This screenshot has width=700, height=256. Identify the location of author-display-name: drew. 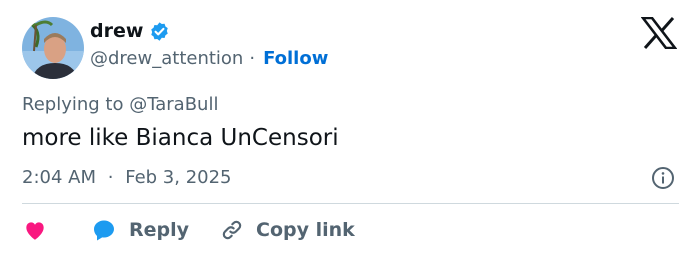
(116, 31).